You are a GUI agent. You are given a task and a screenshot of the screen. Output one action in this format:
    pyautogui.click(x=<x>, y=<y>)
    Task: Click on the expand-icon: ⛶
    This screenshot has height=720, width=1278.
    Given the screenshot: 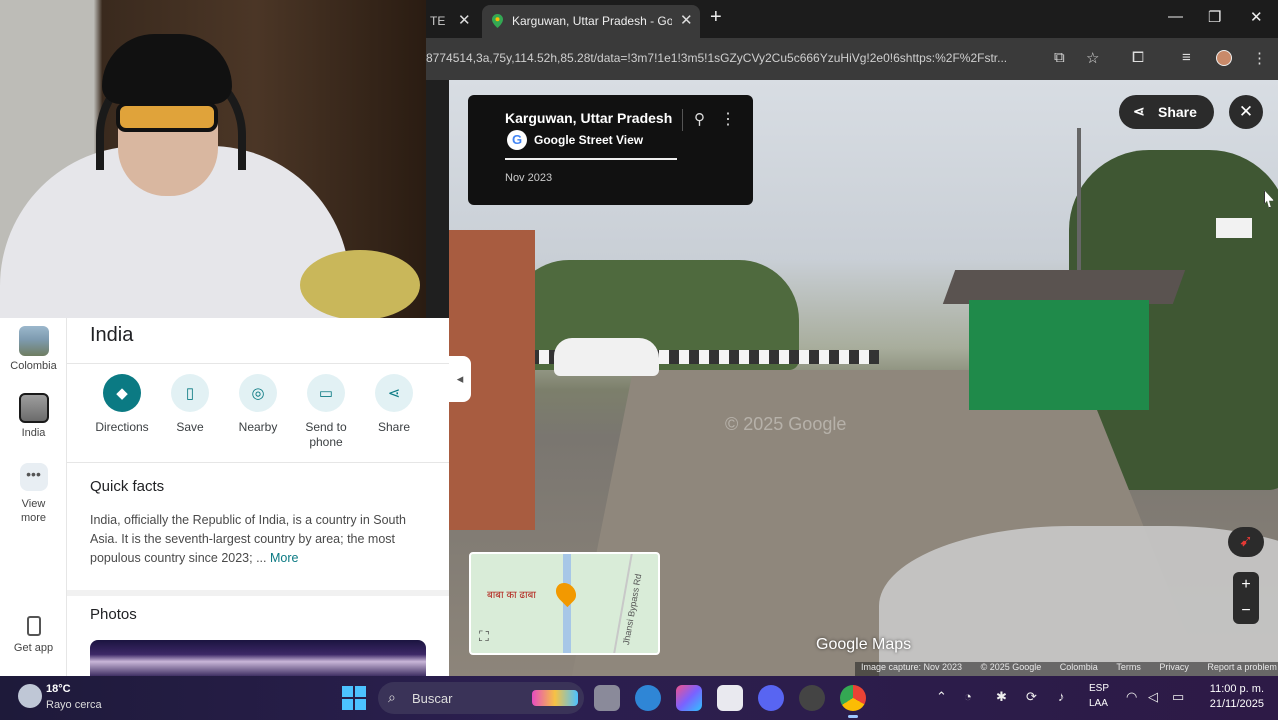 What is the action you would take?
    pyautogui.click(x=488, y=637)
    